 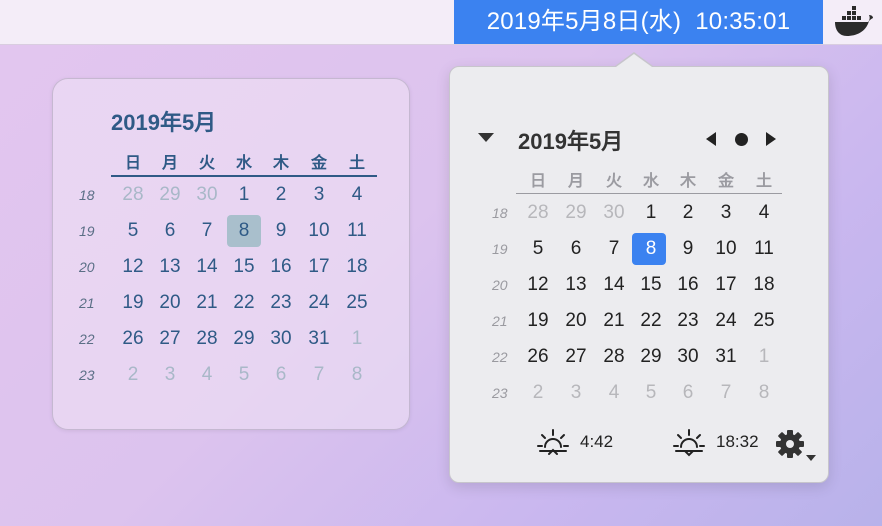 I want to click on sunrise-time: 4:42, so click(x=597, y=441).